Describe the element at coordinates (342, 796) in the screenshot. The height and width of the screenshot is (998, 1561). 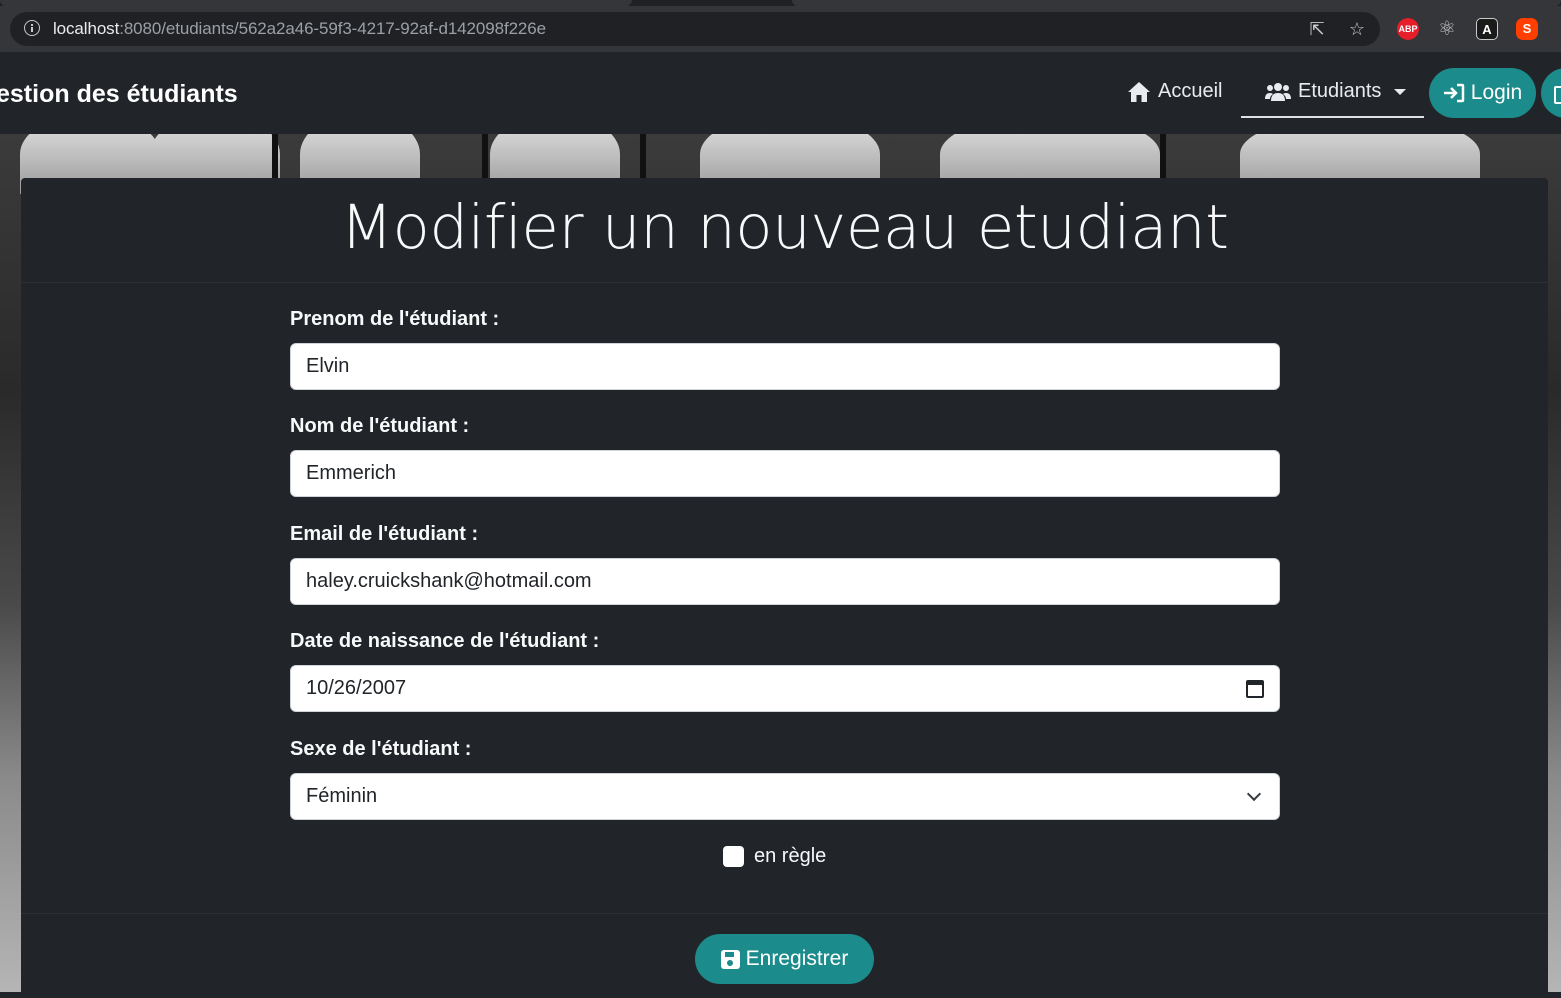
I see `gender-value: Féminin` at that location.